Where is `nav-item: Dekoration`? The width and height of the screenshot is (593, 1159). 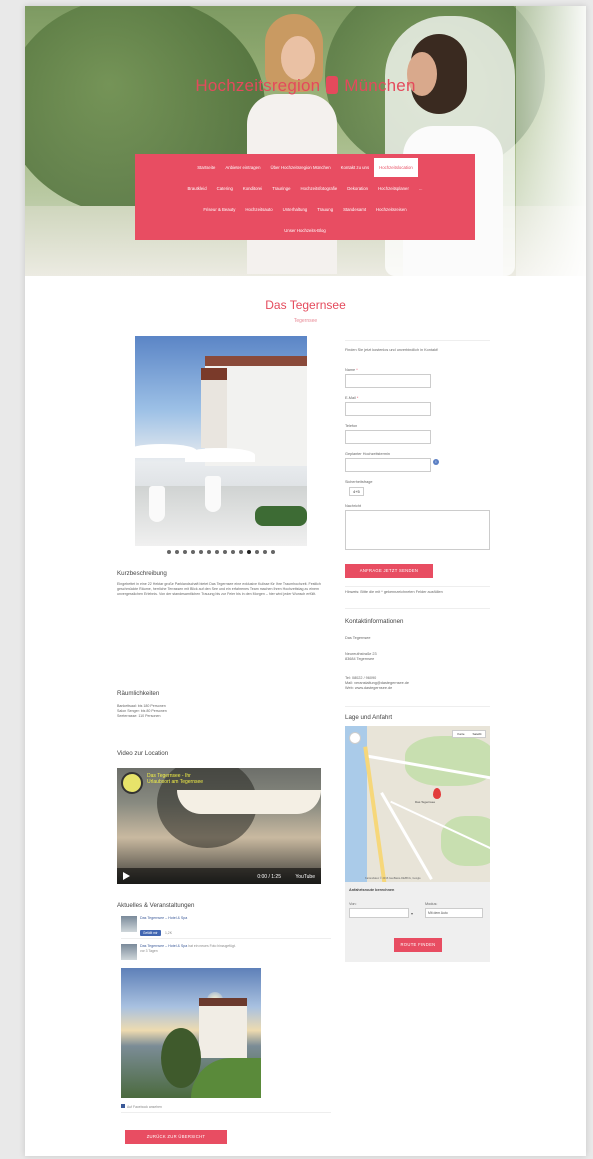 nav-item: Dekoration is located at coordinates (357, 188).